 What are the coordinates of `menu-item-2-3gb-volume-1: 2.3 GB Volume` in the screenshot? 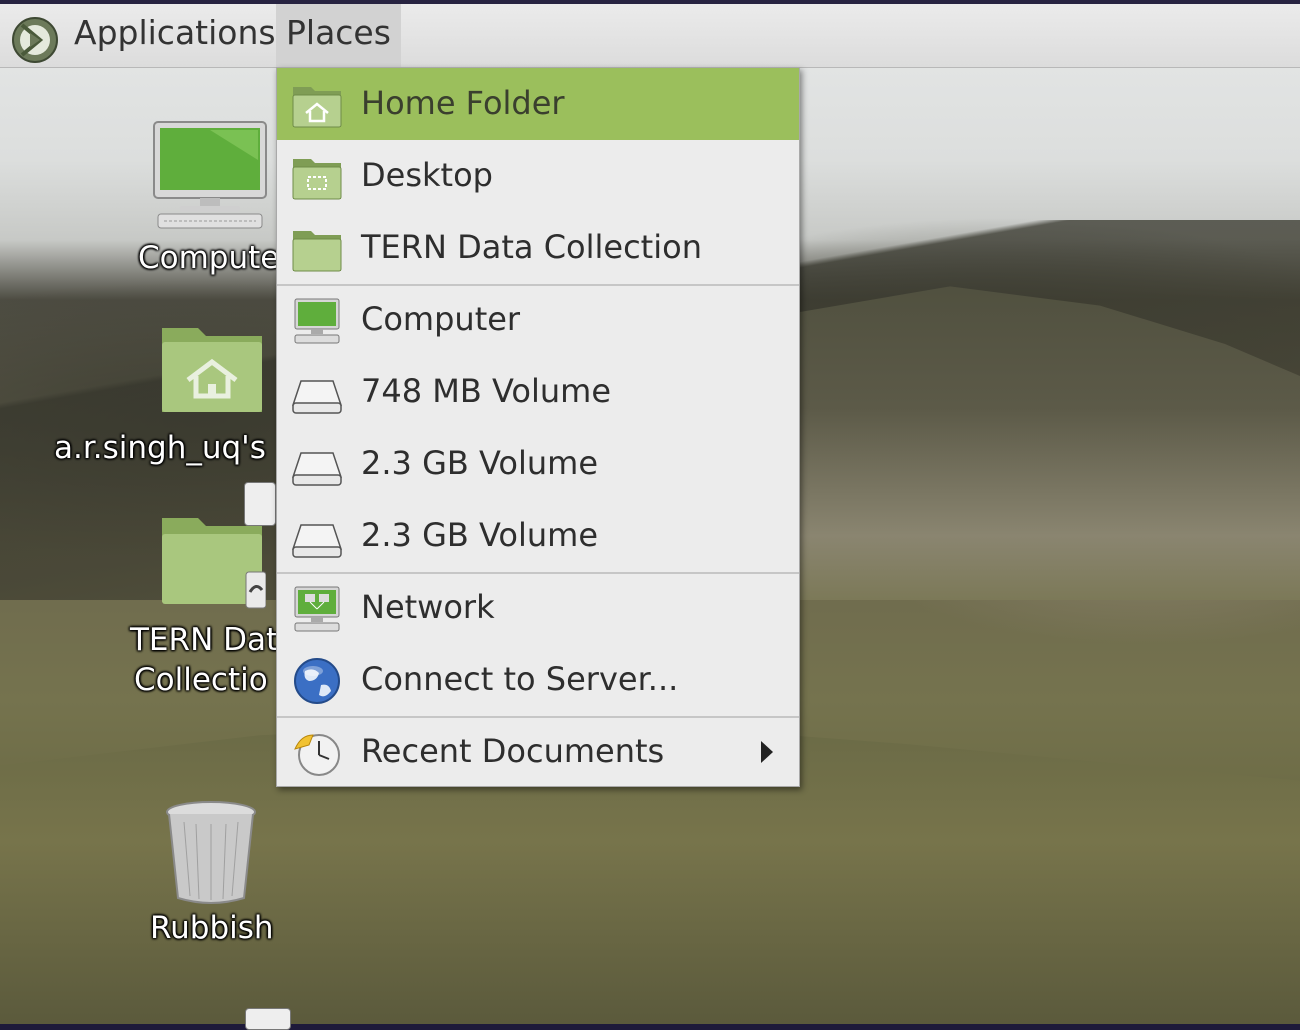 It's located at (538, 464).